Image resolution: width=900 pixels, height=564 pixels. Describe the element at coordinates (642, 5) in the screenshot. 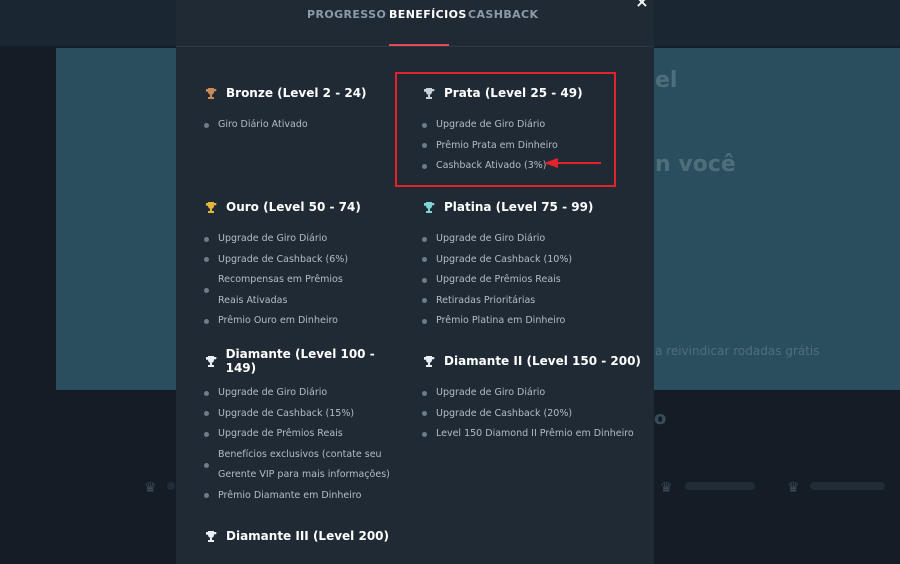

I see `close-button: ×` at that location.